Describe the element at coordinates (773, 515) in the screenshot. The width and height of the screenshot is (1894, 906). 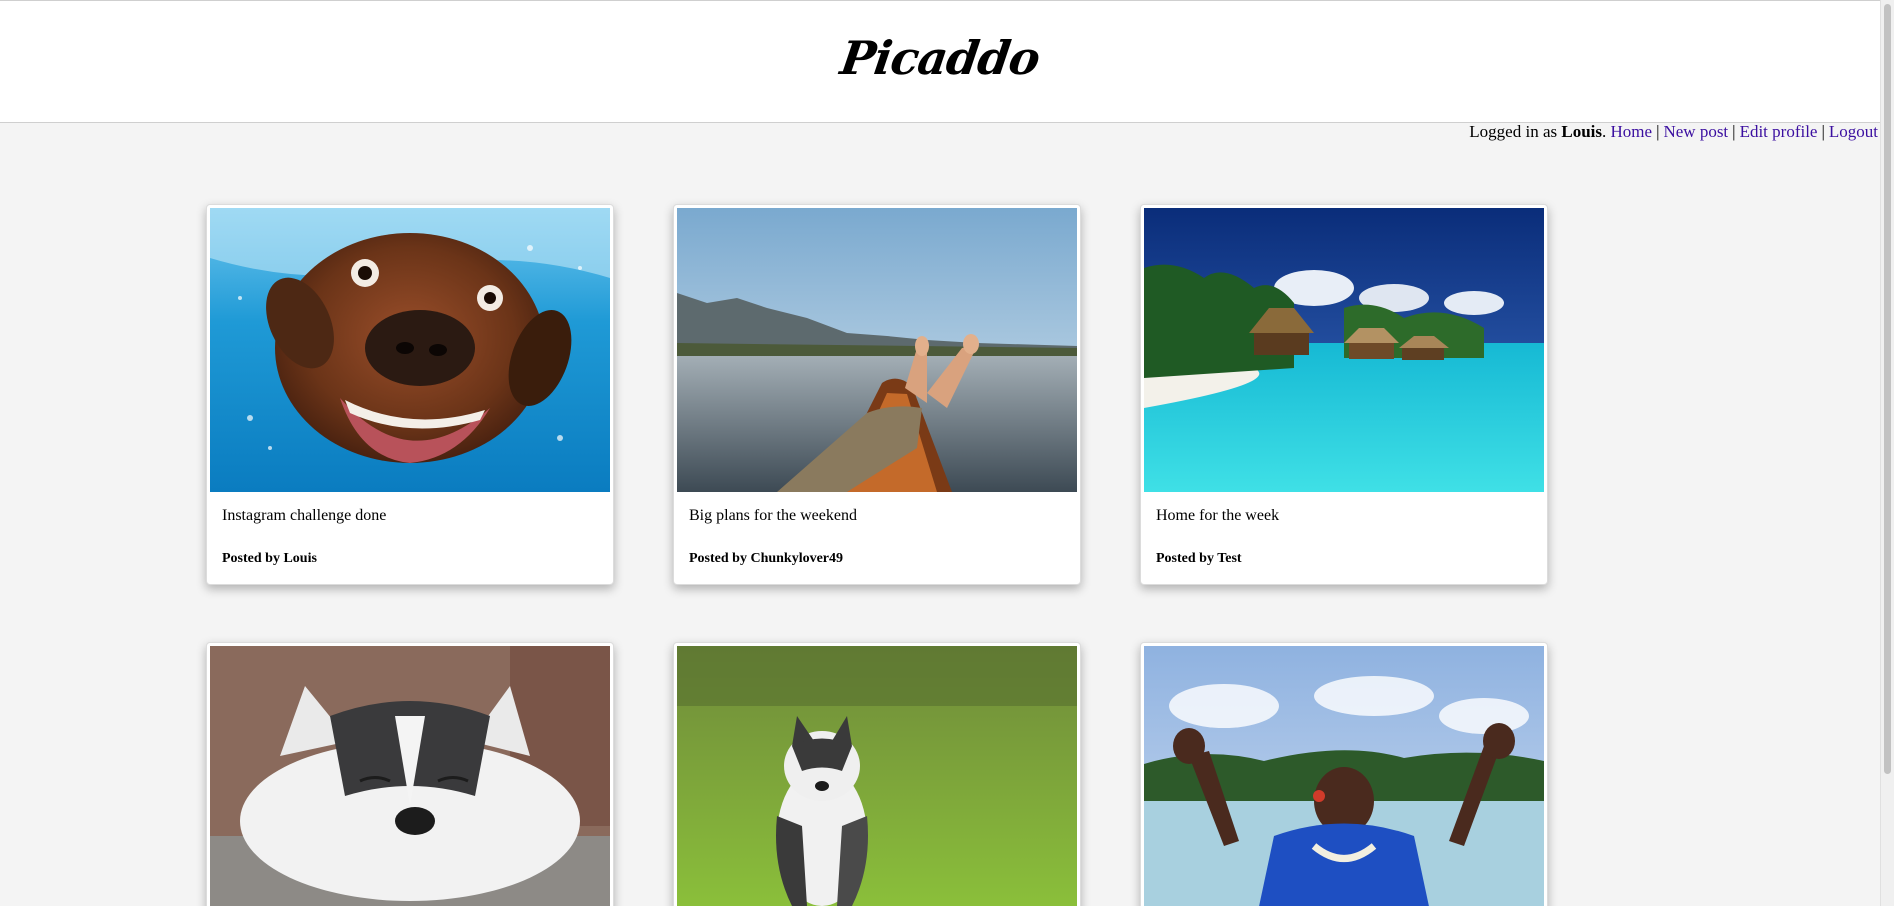
I see `post-title: Big plans for the weekend` at that location.